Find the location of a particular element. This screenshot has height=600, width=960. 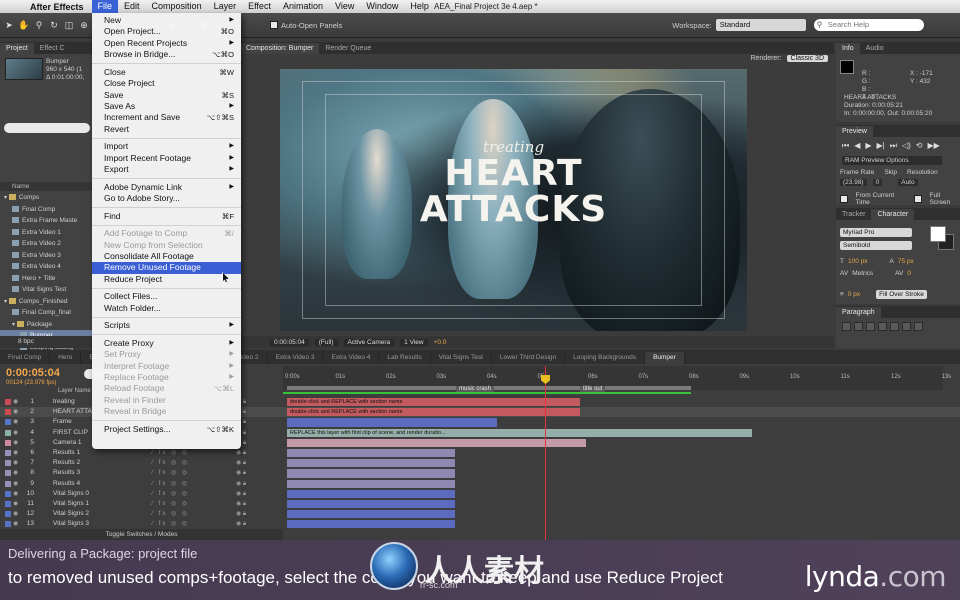

justify-center-icon is located at coordinates (894, 326).